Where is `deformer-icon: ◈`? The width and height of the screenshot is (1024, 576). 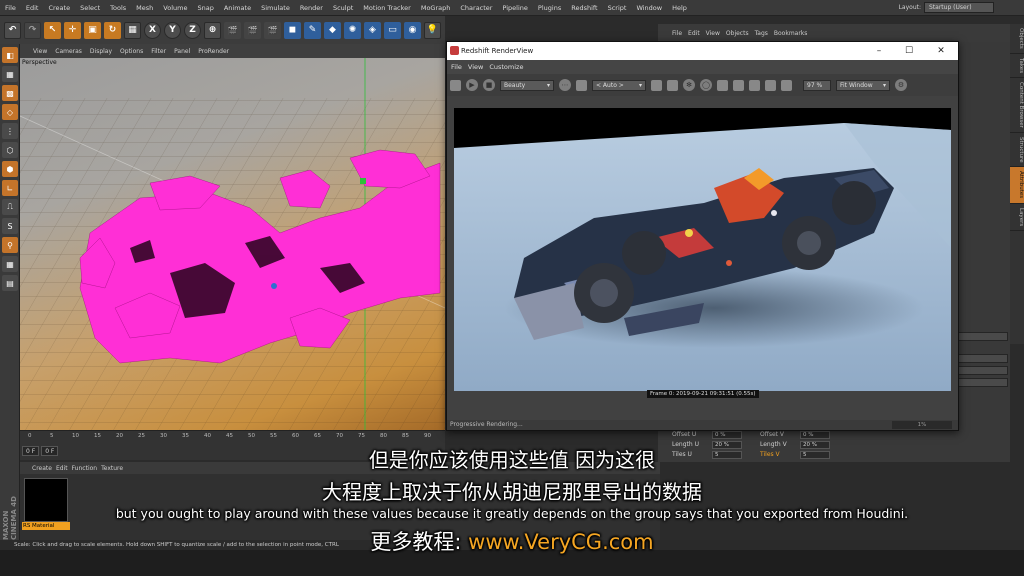
deformer-icon: ◈ is located at coordinates (372, 30).